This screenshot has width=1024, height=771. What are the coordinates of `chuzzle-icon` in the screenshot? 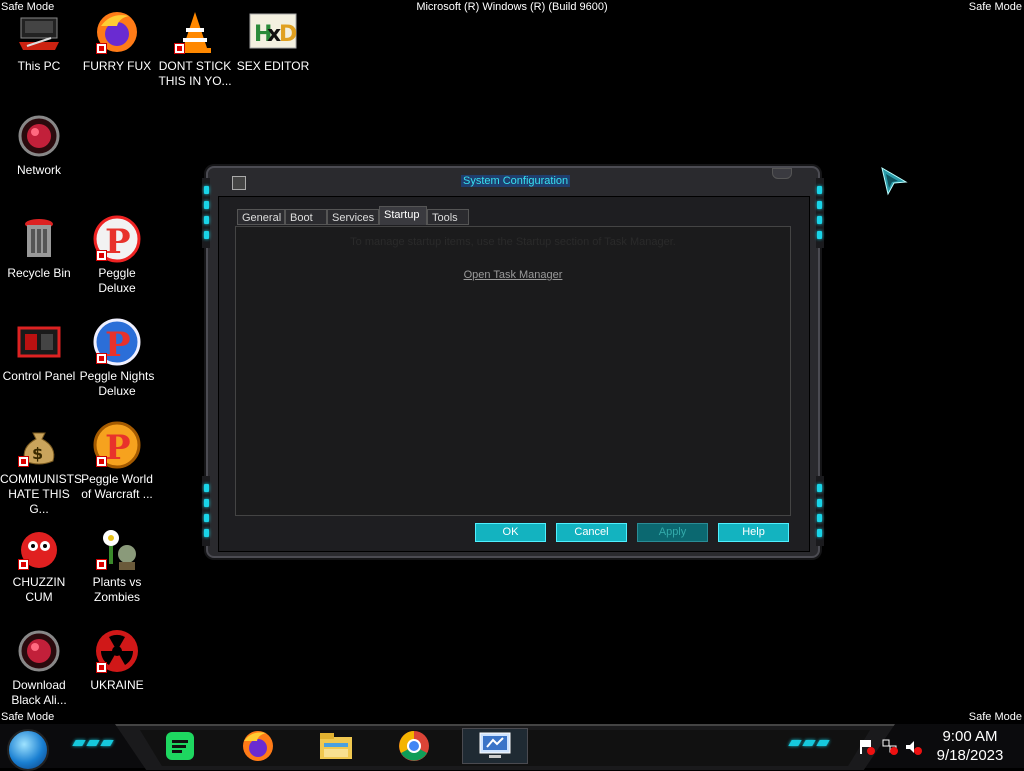 It's located at (39, 548).